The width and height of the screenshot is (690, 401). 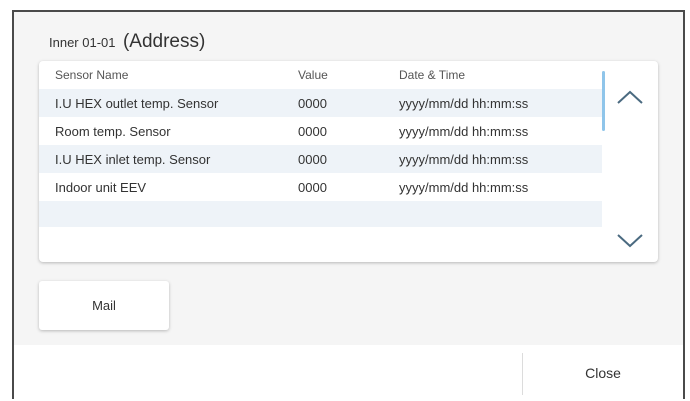 What do you see at coordinates (101, 187) in the screenshot?
I see `sensor-name-cell: Indoor unit EEV` at bounding box center [101, 187].